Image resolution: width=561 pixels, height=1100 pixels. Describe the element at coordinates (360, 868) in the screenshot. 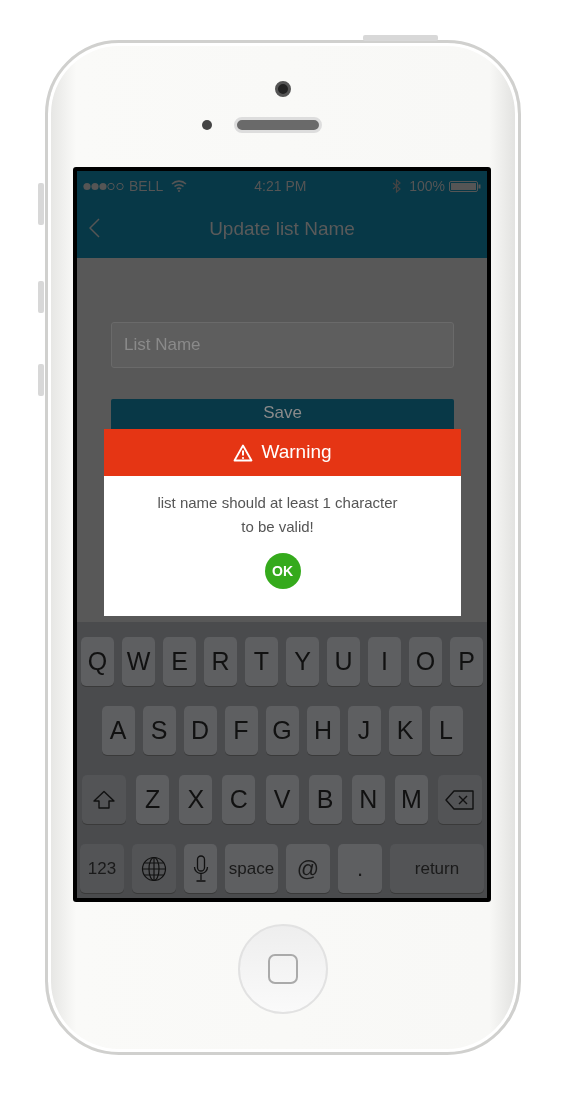

I see `symbol-key: .` at that location.